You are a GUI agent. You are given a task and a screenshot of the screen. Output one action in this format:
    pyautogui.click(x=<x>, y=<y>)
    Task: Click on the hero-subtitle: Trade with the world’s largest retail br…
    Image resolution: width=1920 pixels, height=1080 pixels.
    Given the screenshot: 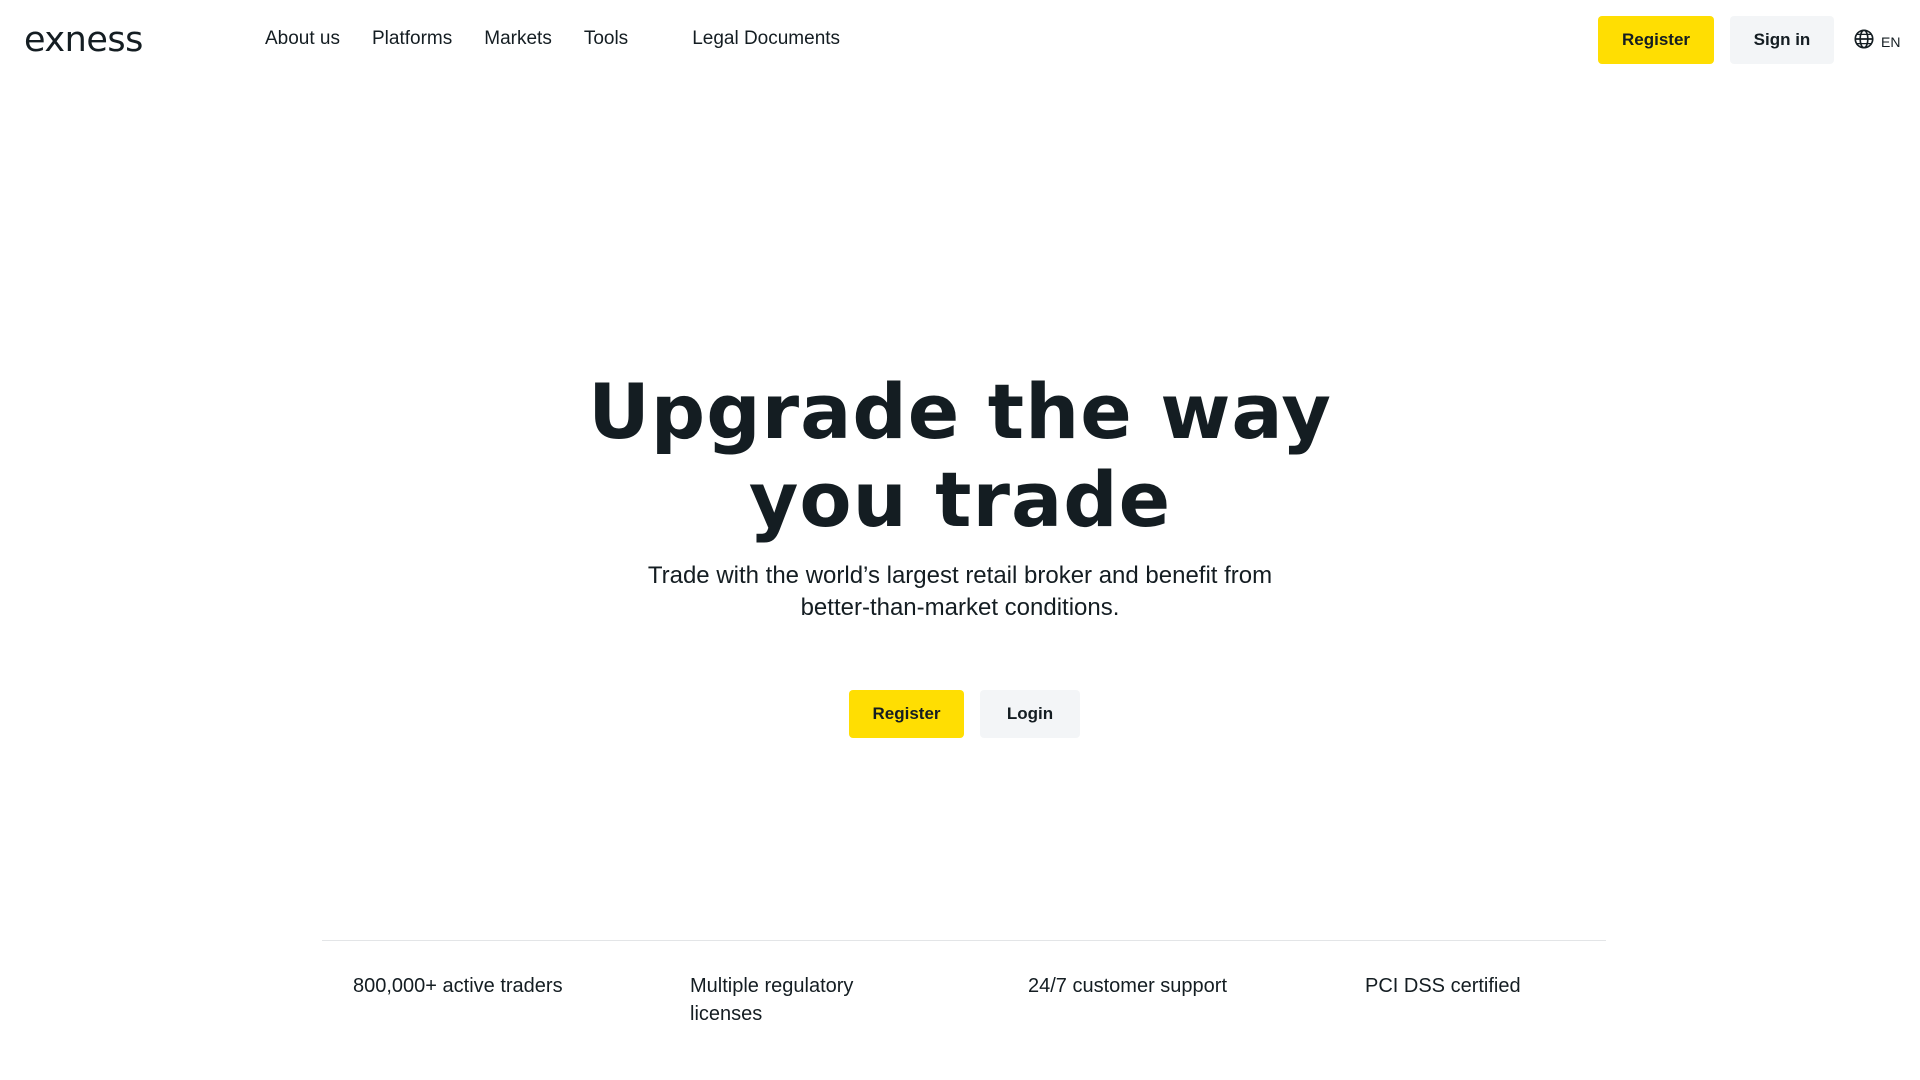 What is the action you would take?
    pyautogui.click(x=960, y=591)
    